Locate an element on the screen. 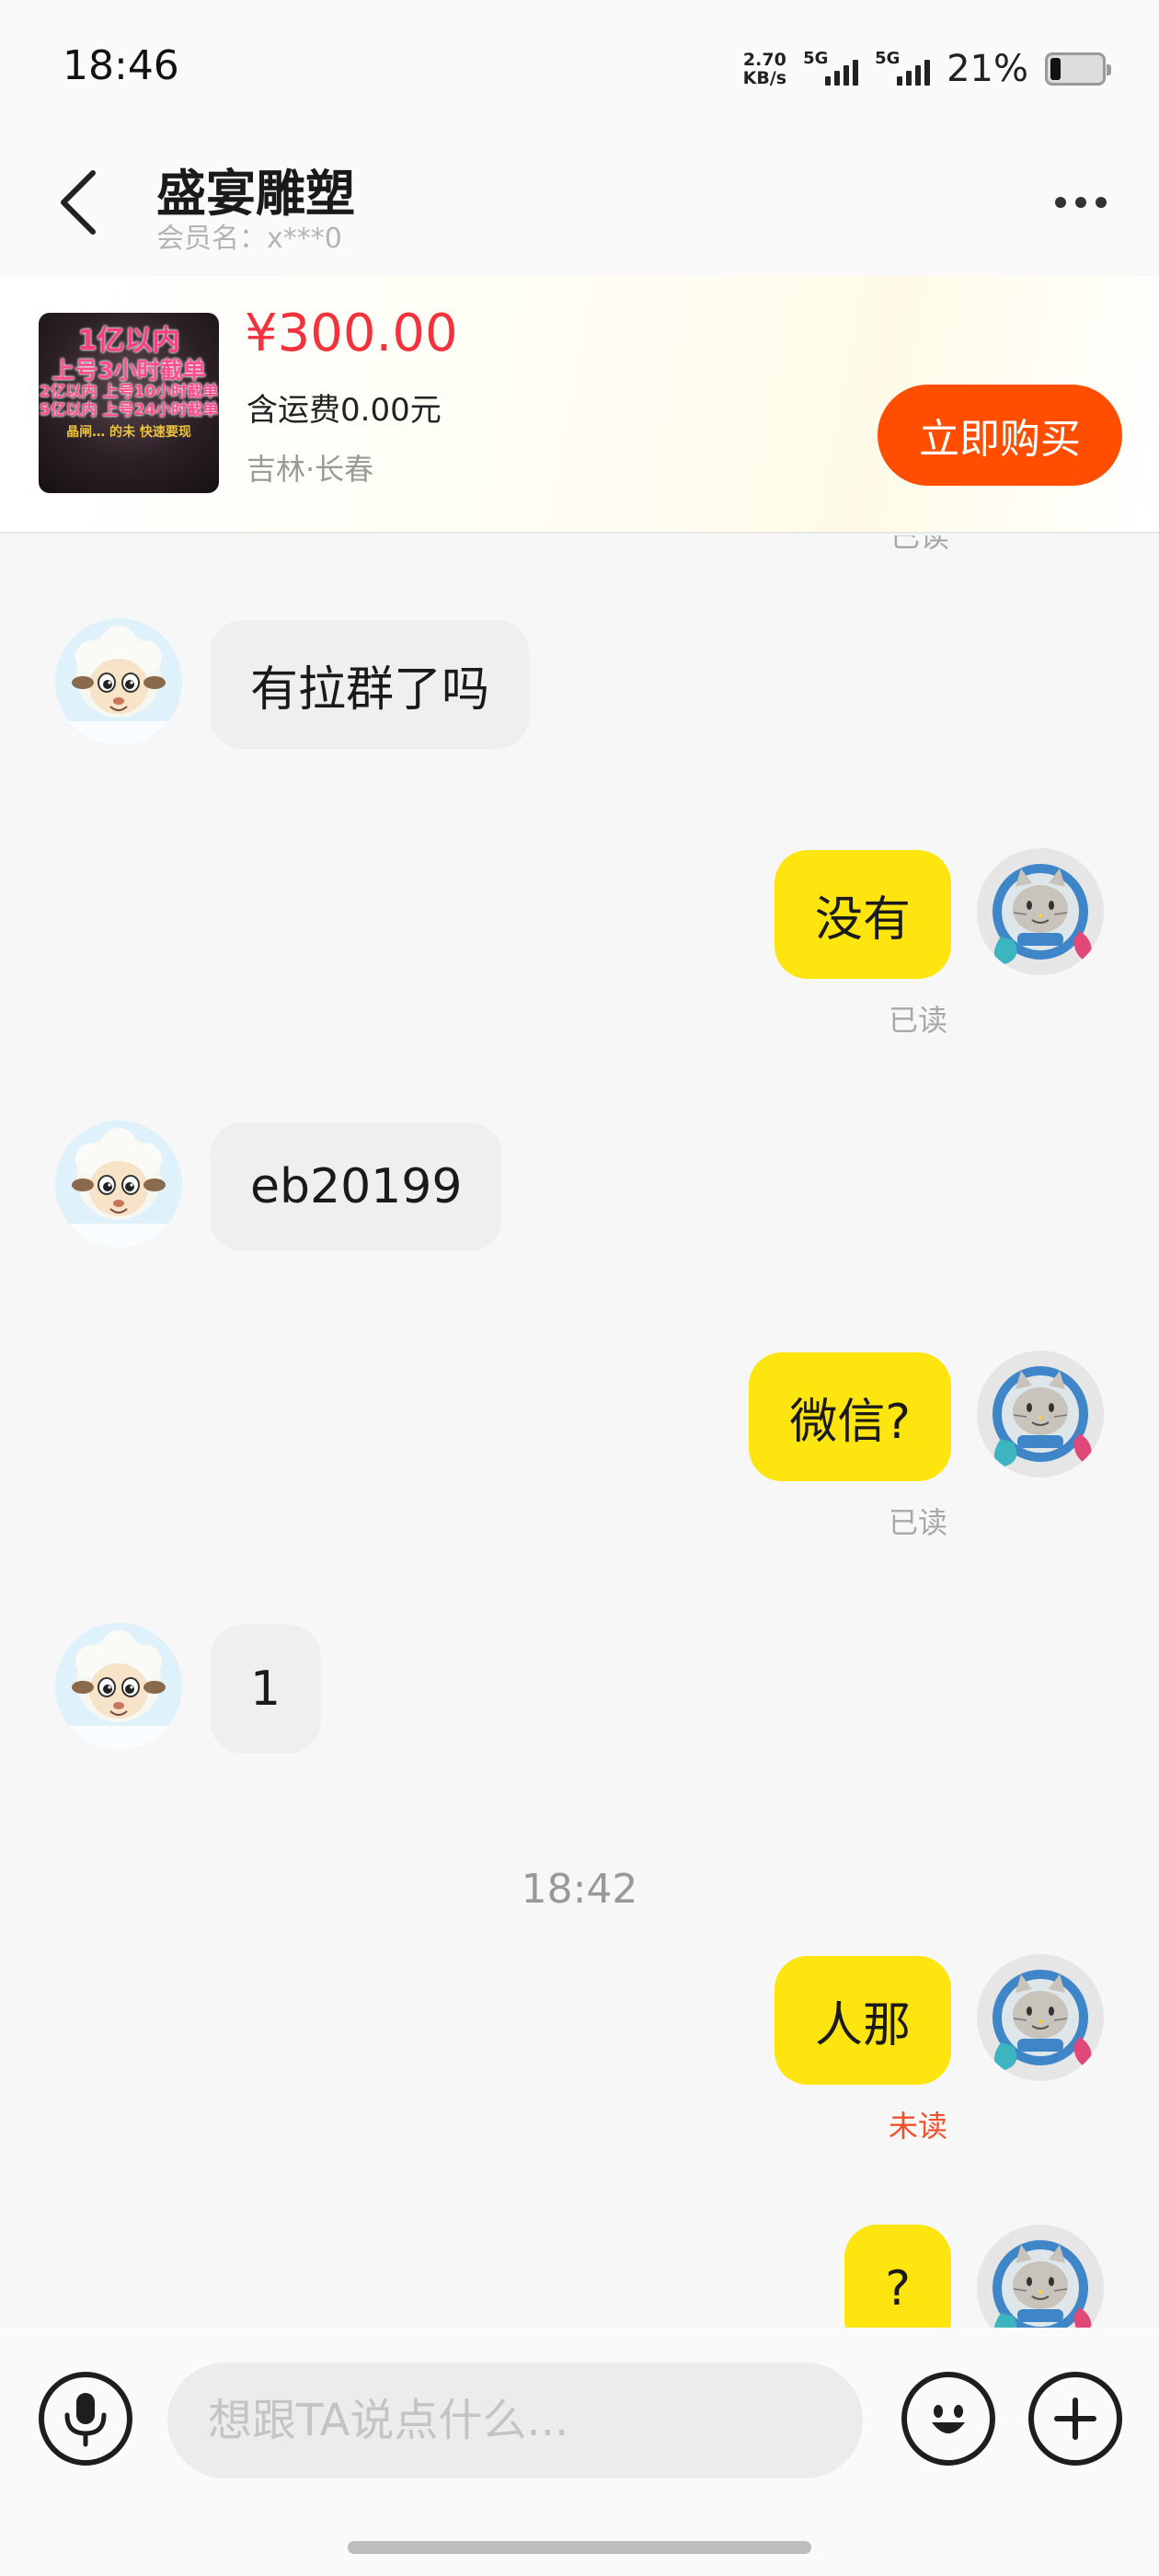 This screenshot has width=1159, height=2576. smiley-icon is located at coordinates (948, 2419).